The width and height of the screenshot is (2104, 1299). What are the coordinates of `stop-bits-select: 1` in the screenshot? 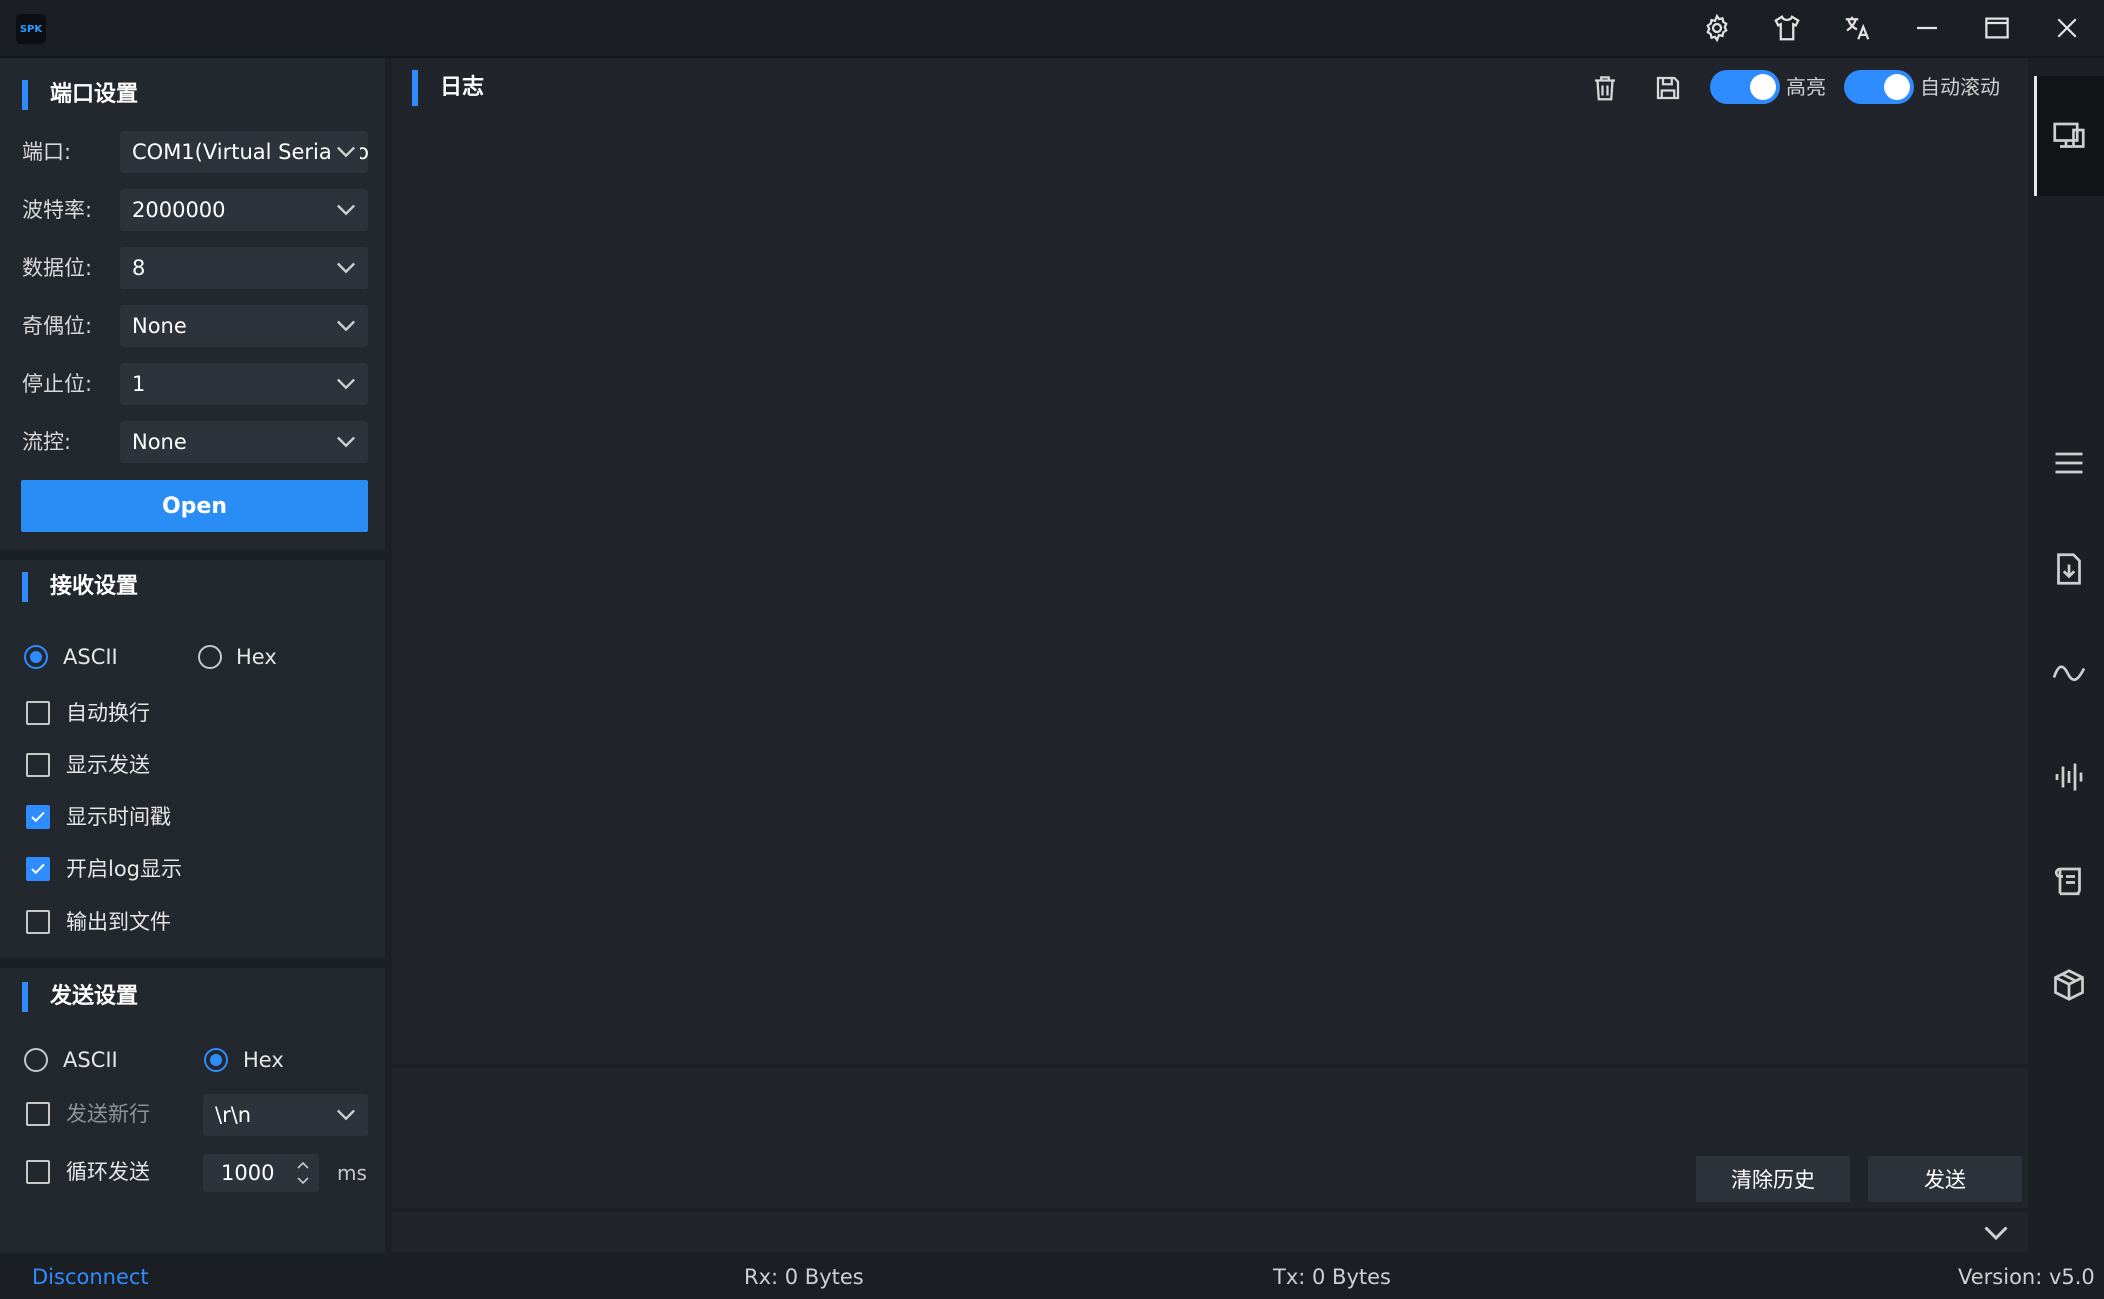 It's located at (244, 384).